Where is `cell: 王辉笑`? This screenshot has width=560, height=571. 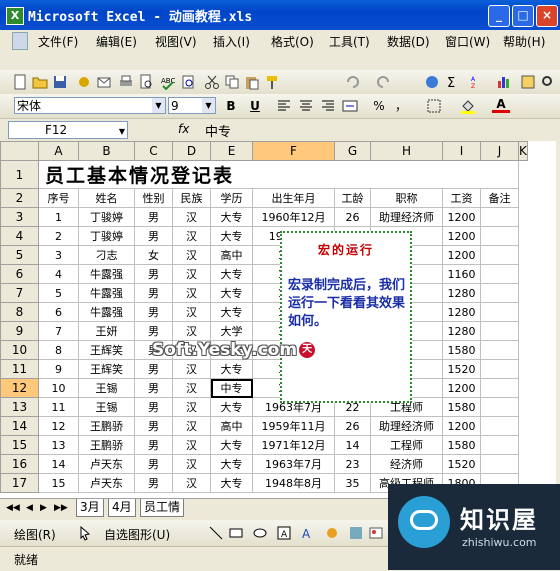 cell: 王辉笑 is located at coordinates (106, 369).